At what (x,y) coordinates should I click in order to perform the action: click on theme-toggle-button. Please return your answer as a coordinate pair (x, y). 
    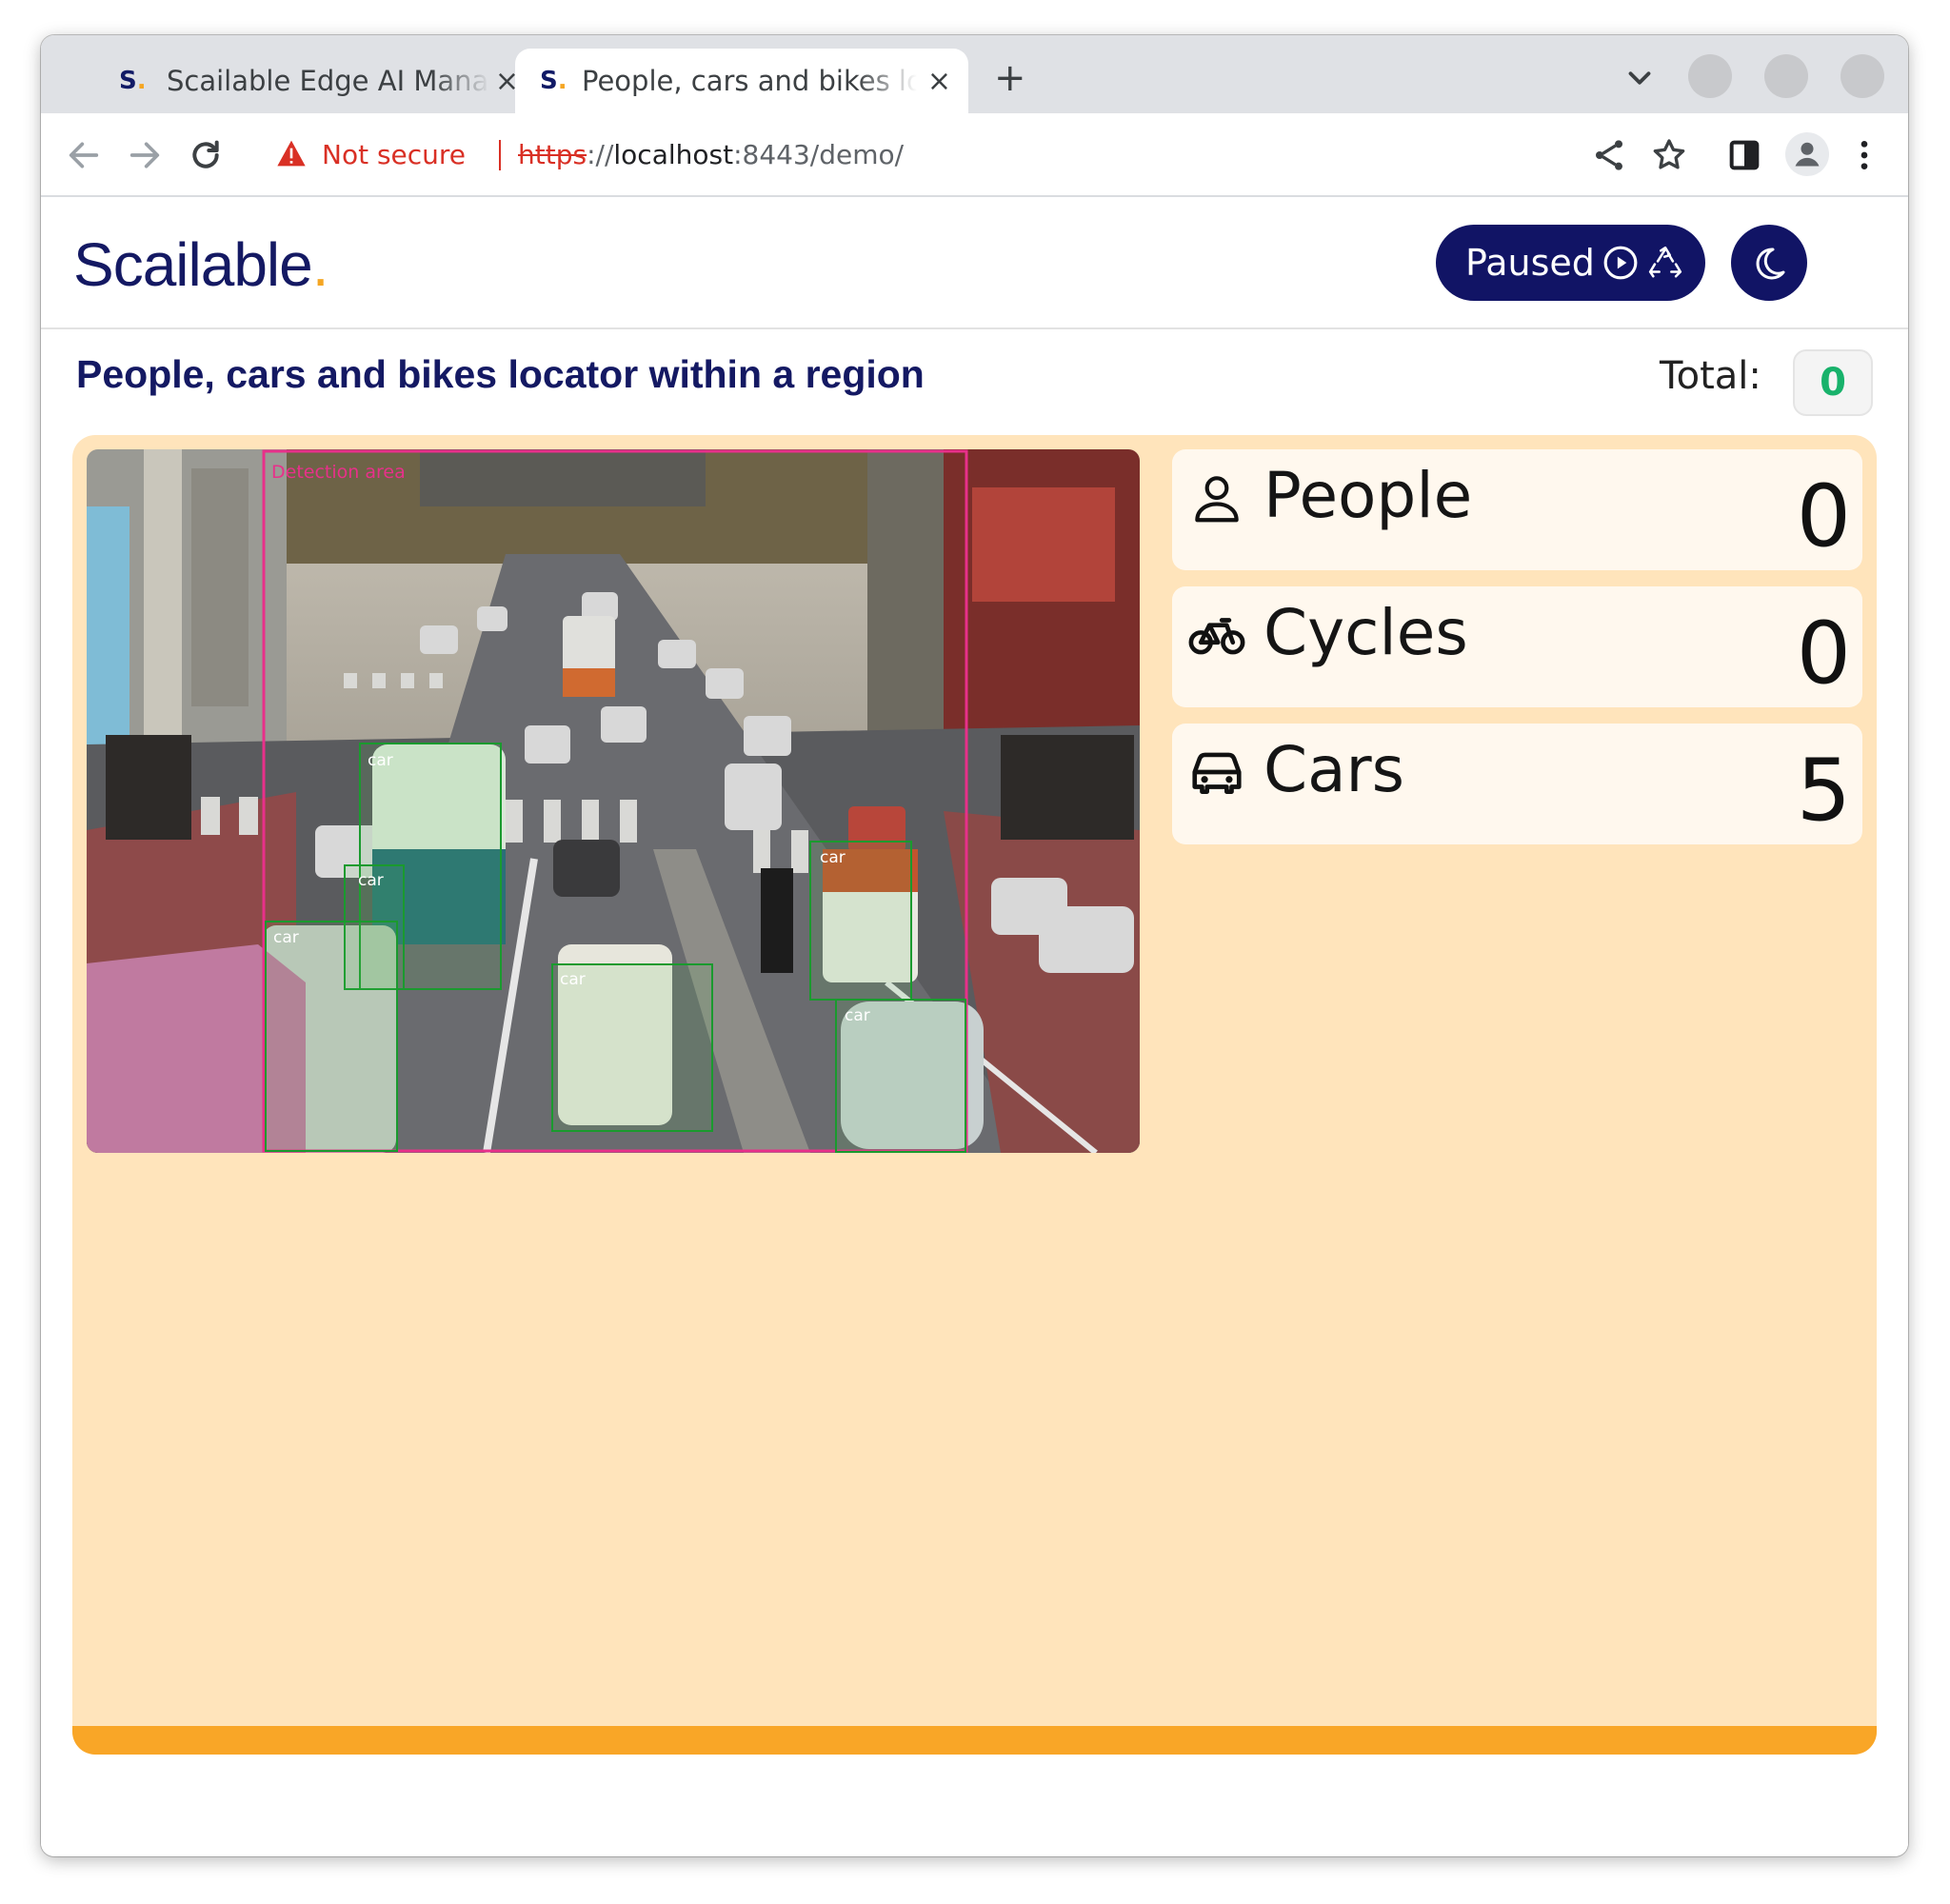
    Looking at the image, I should click on (1769, 263).